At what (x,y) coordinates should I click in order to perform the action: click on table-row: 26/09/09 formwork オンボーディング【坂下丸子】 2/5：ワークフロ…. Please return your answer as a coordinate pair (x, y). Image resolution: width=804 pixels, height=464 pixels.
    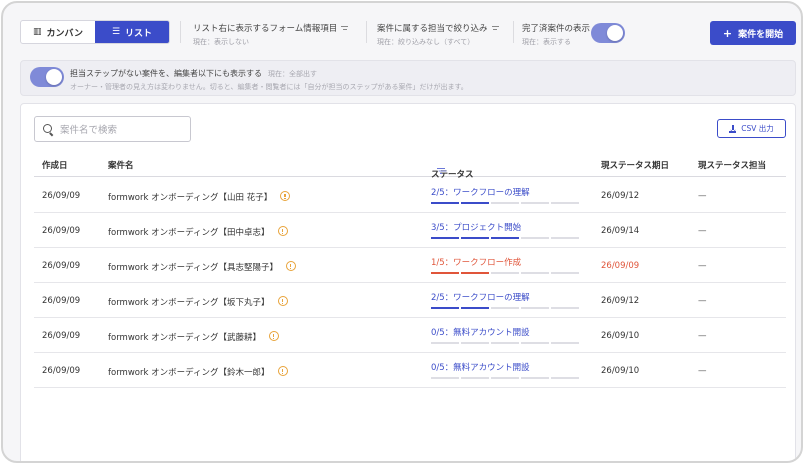
    Looking at the image, I should click on (410, 300).